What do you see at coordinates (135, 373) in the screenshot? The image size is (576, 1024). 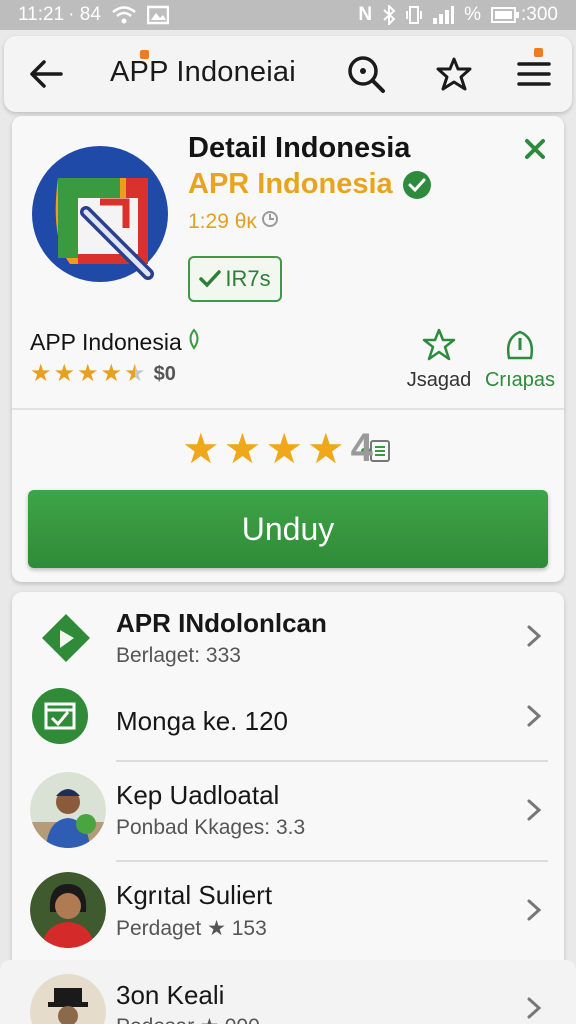 I see `half-star-icon: ★` at bounding box center [135, 373].